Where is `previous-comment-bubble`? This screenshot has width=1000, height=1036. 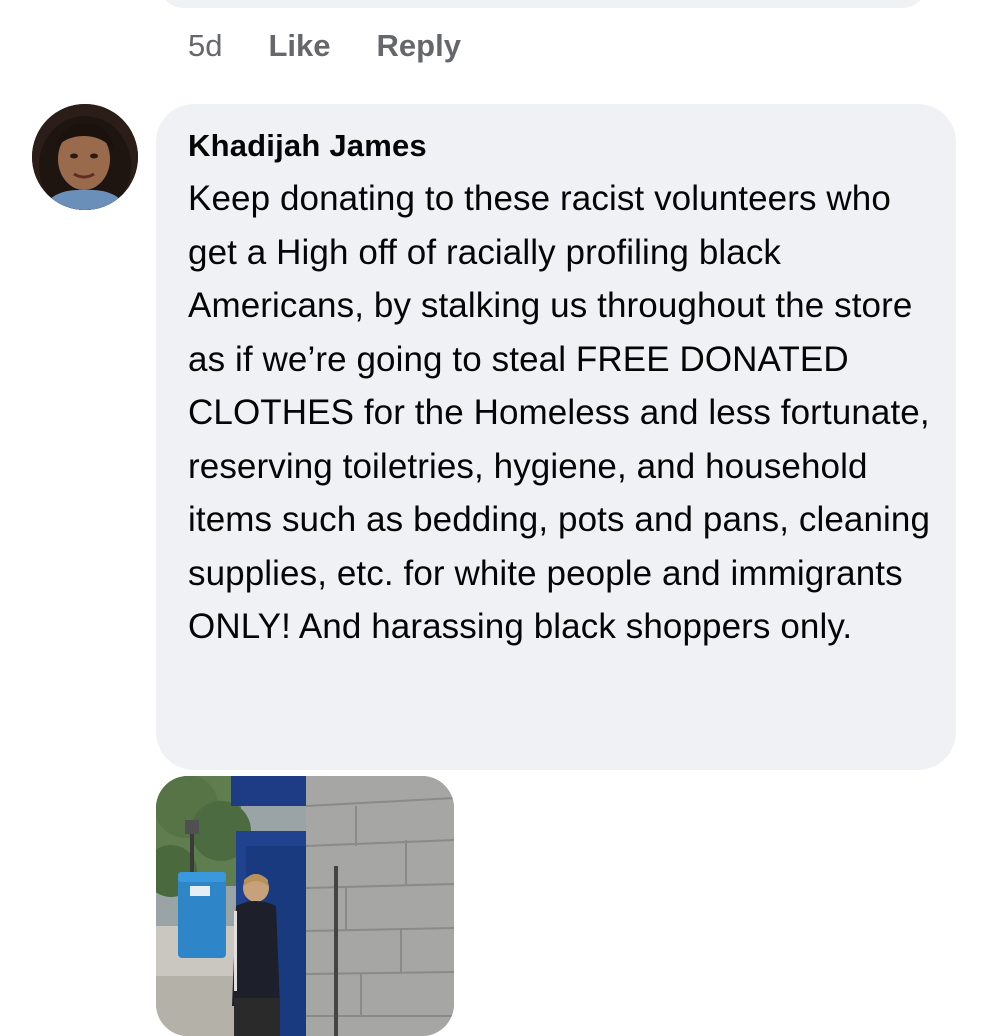
previous-comment-bubble is located at coordinates (543, 4).